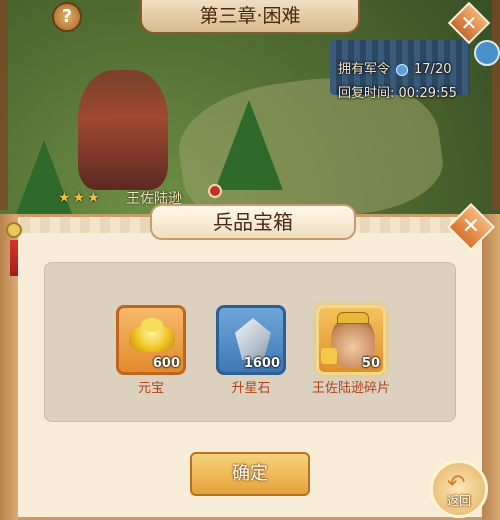  Describe the element at coordinates (350, 388) in the screenshot. I see `item-label: 王佐陆逊碎片` at that location.